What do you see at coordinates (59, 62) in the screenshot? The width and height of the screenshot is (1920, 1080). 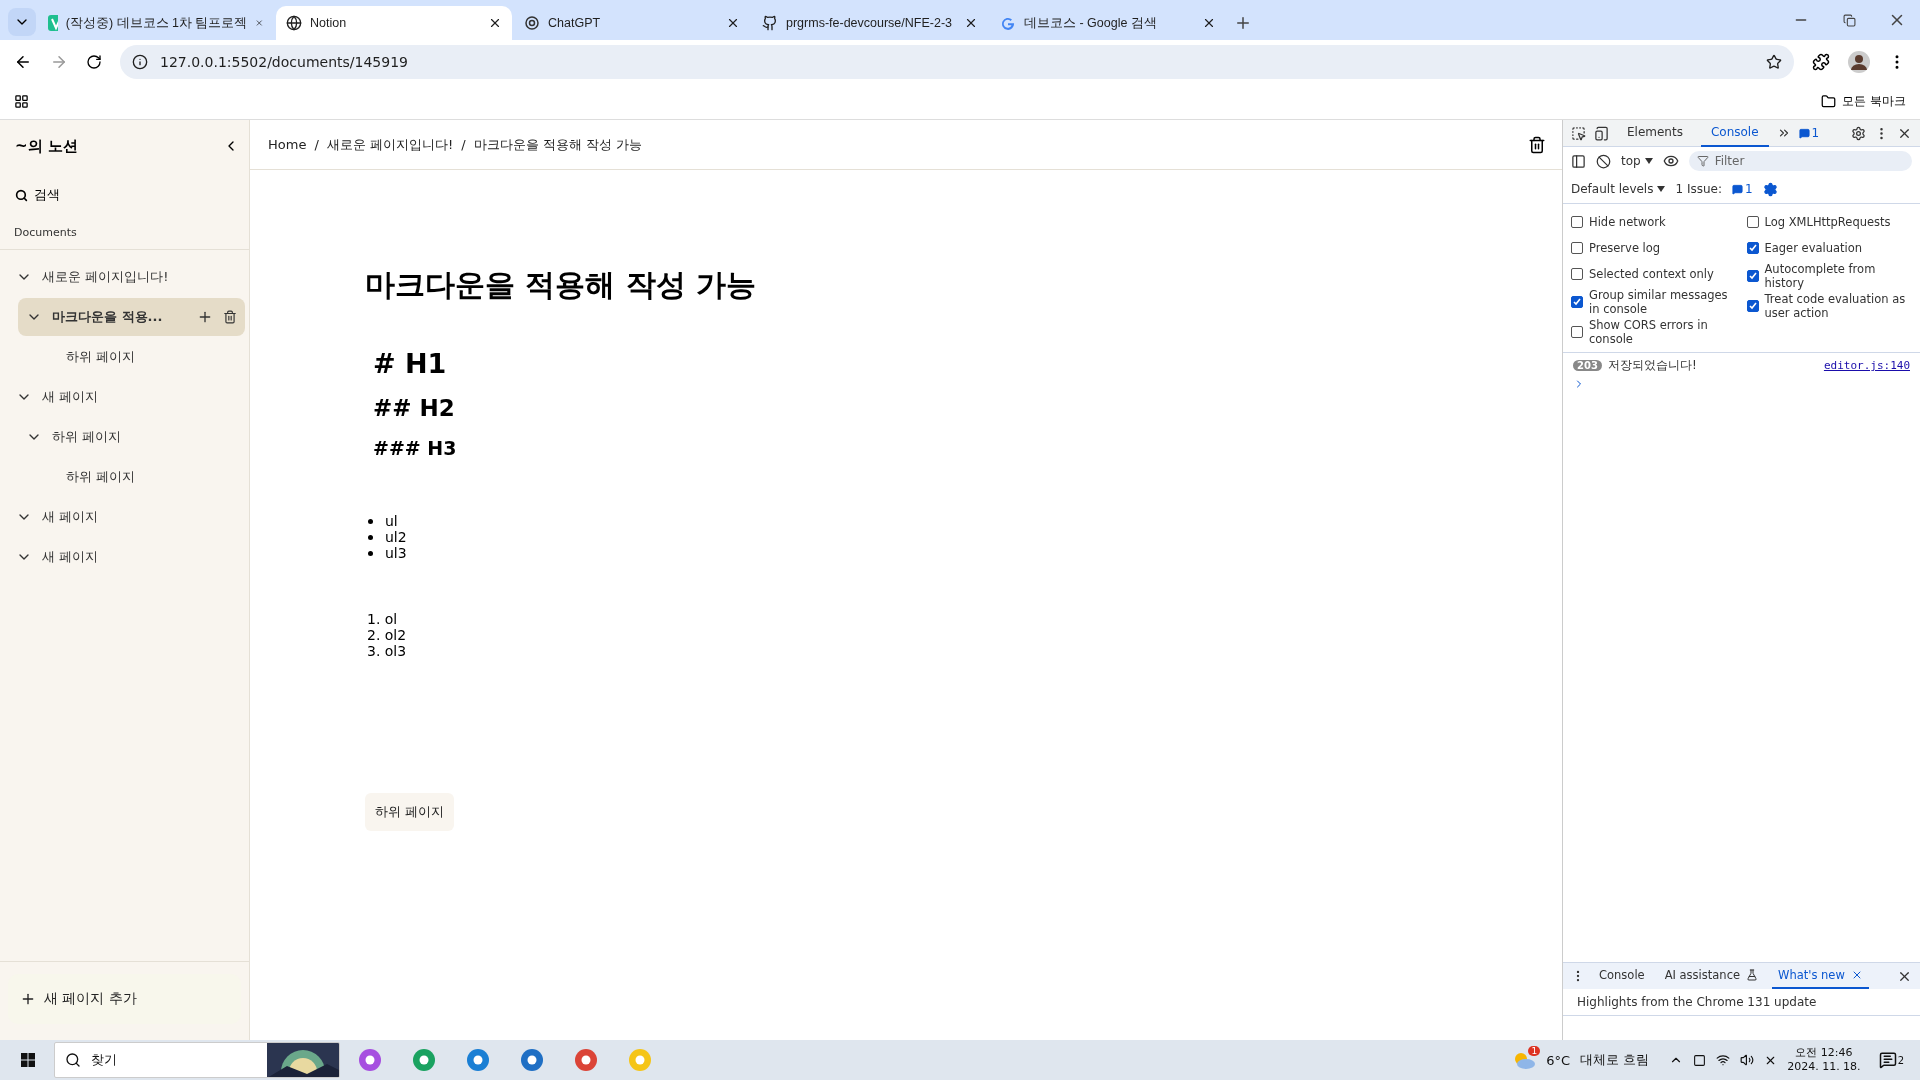 I see `forward-icon` at bounding box center [59, 62].